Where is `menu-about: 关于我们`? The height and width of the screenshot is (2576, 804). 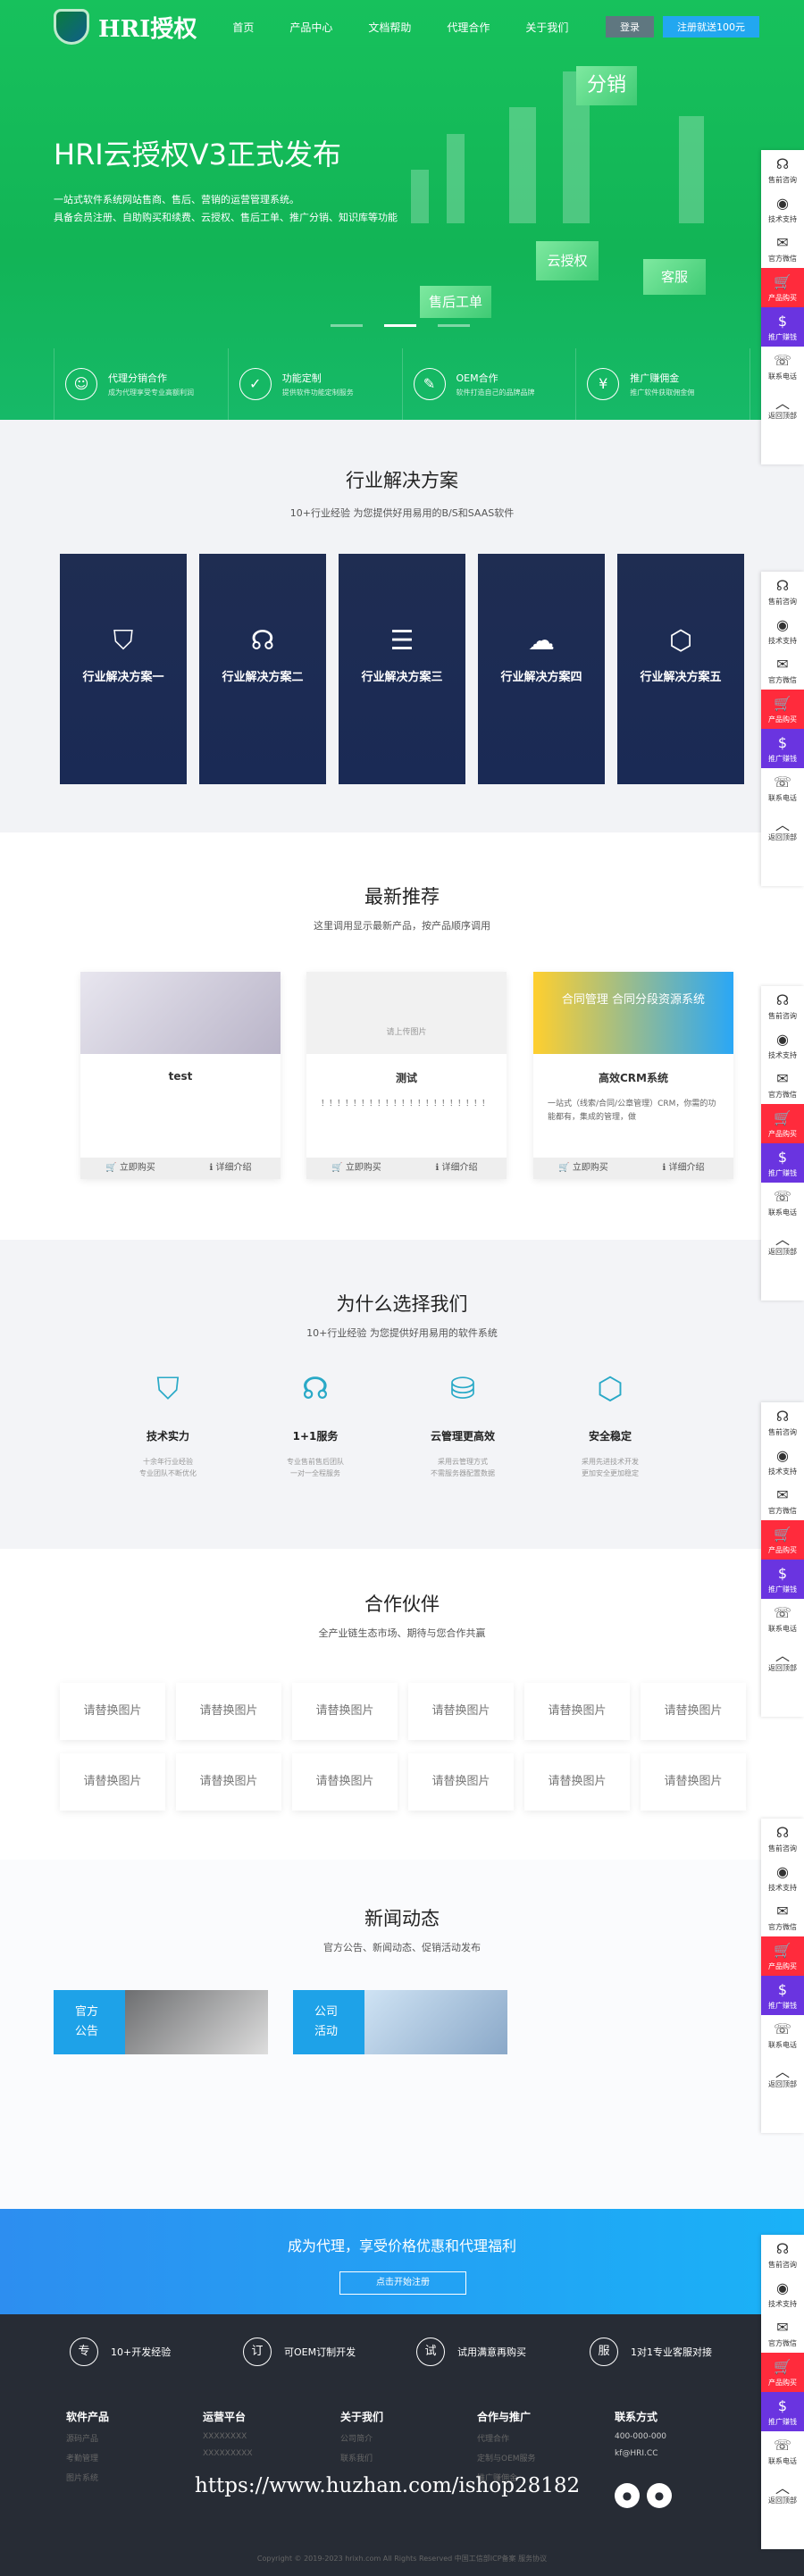
menu-about: 关于我们 is located at coordinates (546, 28).